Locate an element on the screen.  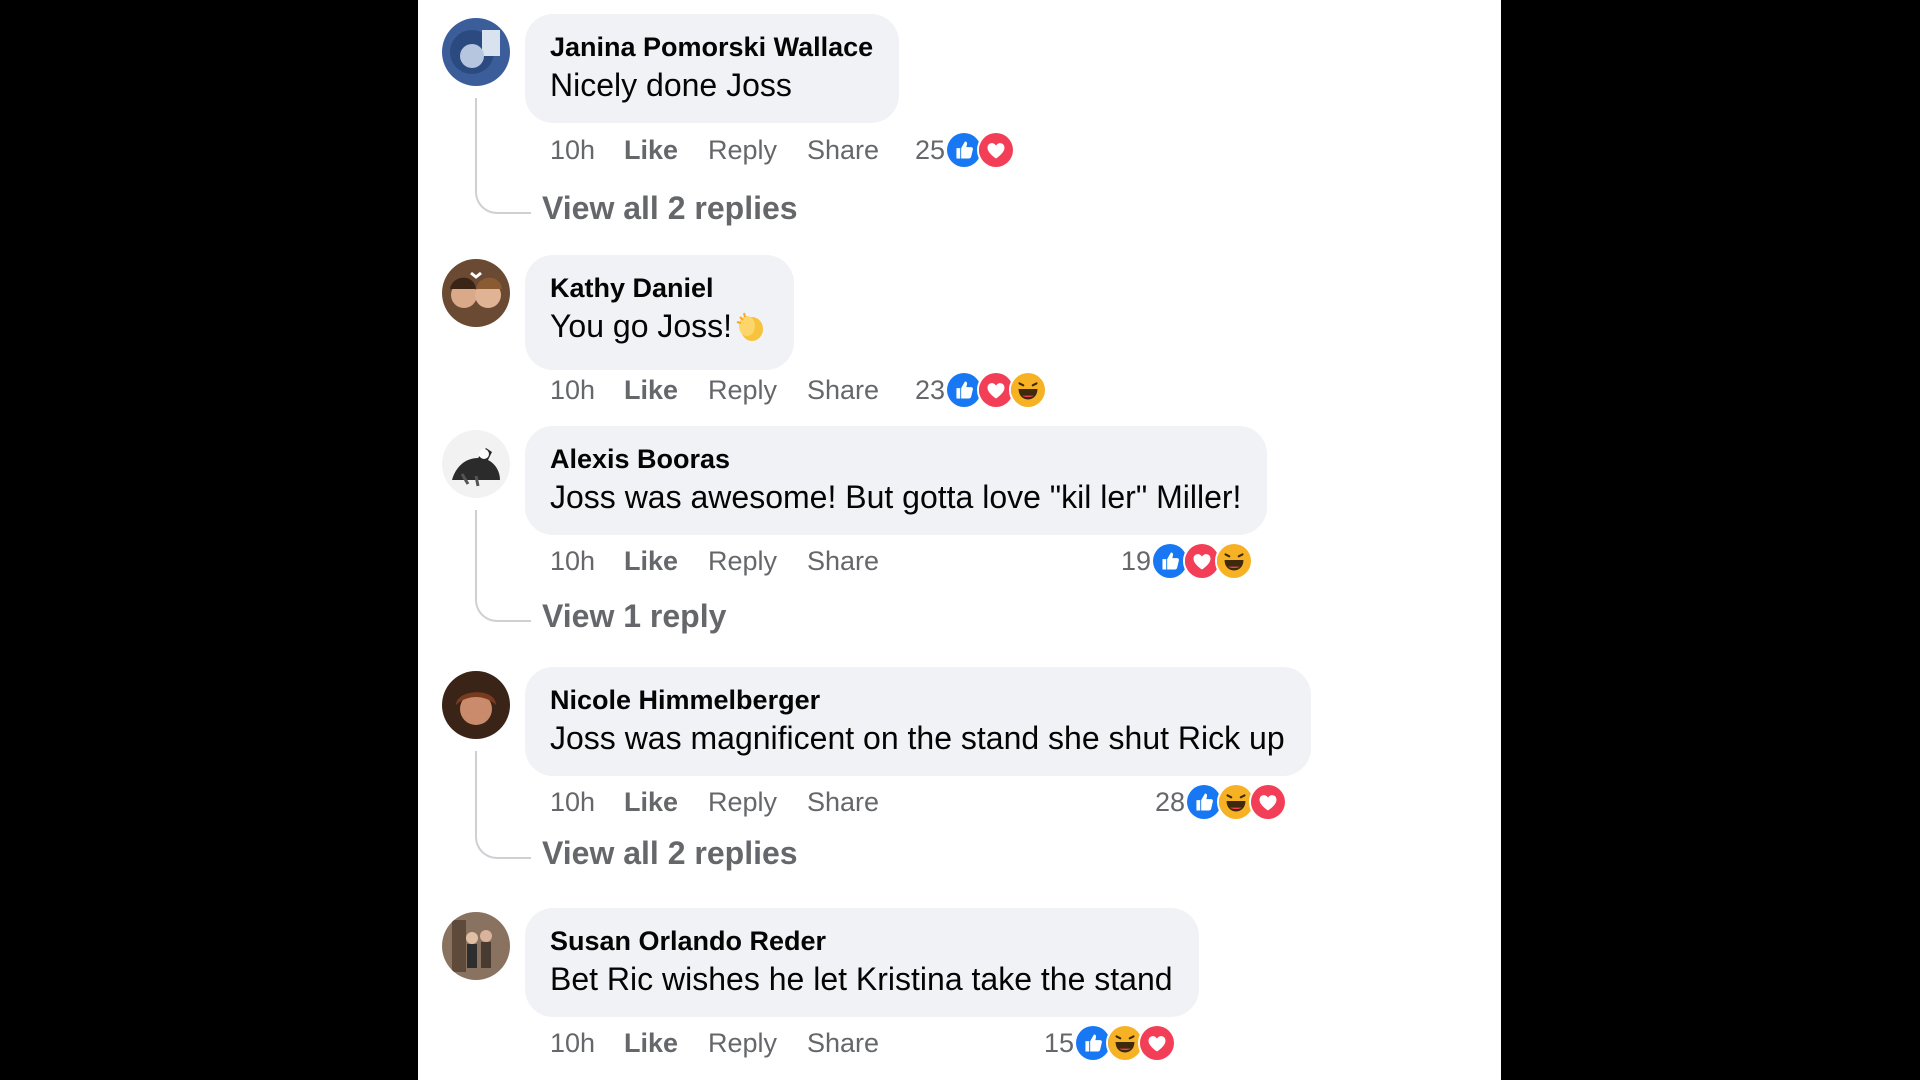
comment-author: Janina Pomorski Wallace is located at coordinates (711, 47).